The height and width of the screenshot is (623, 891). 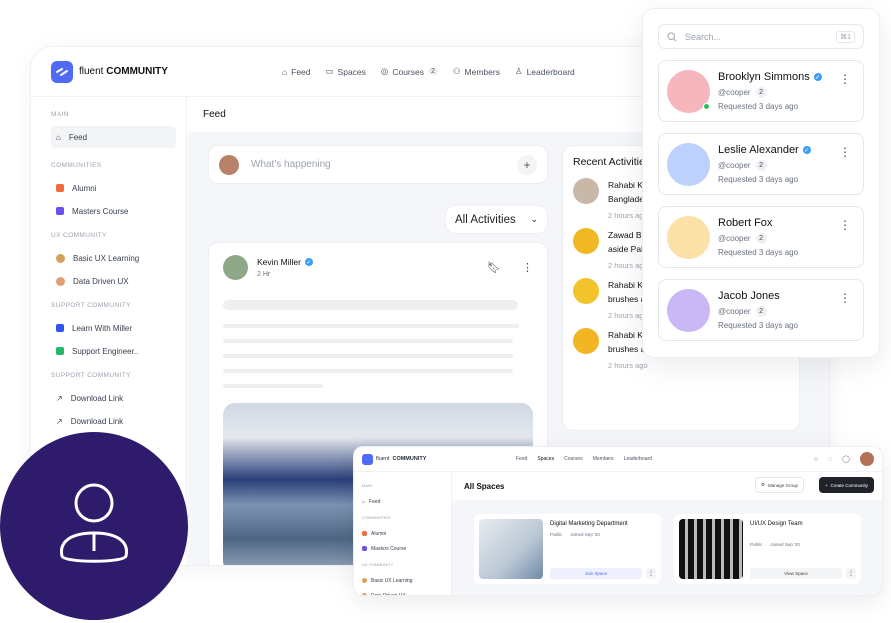 What do you see at coordinates (91, 375) in the screenshot?
I see `section-support-2: SUPPORT COMMUNITY` at bounding box center [91, 375].